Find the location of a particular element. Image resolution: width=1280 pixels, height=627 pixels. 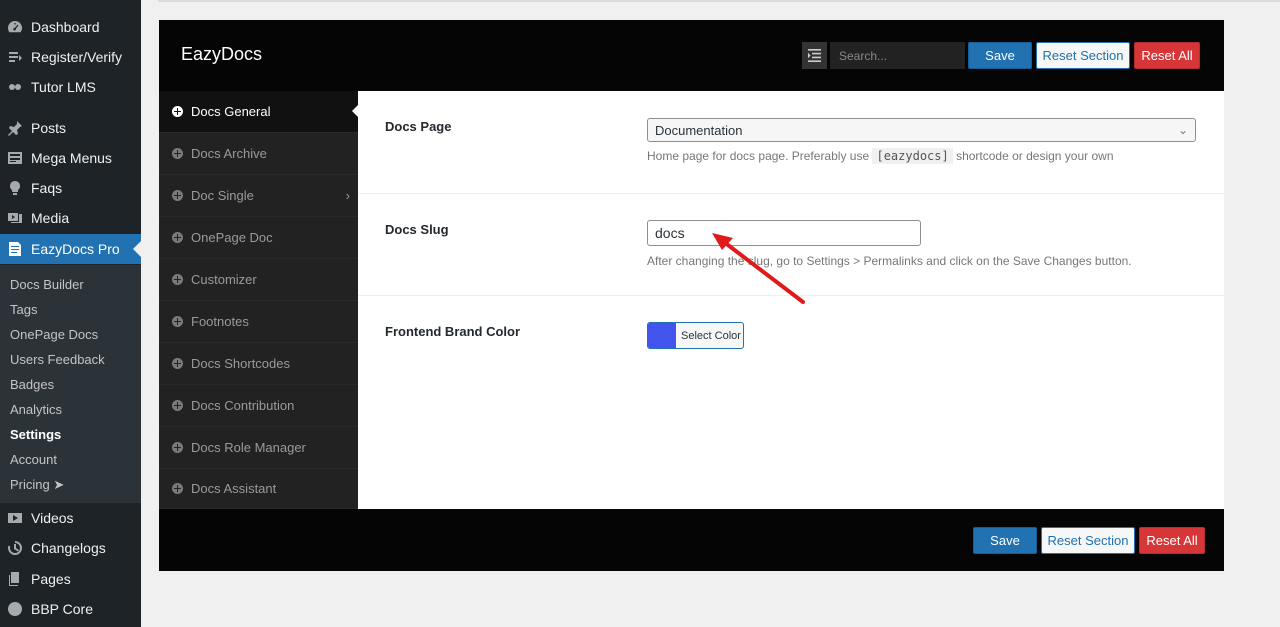

chevron-down-icon: ⌄ is located at coordinates (1182, 130).